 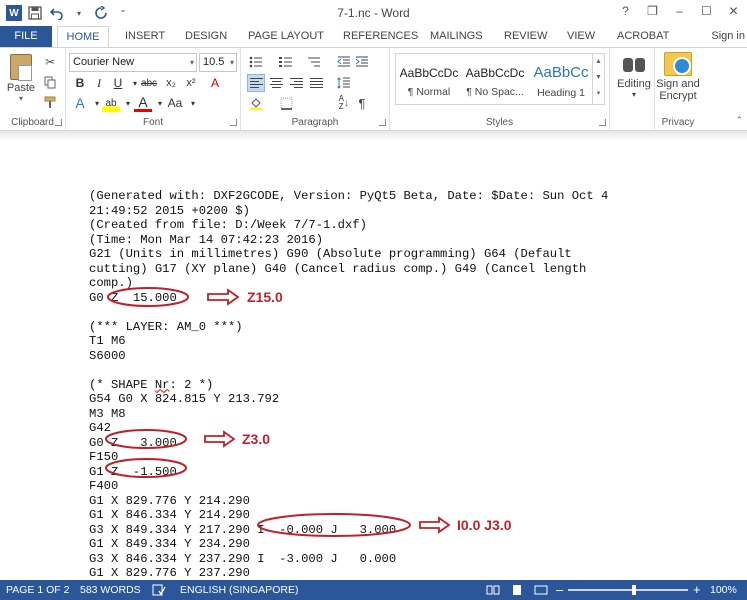 What do you see at coordinates (652, 11) in the screenshot?
I see `ribbon-display-options-button: ❐` at bounding box center [652, 11].